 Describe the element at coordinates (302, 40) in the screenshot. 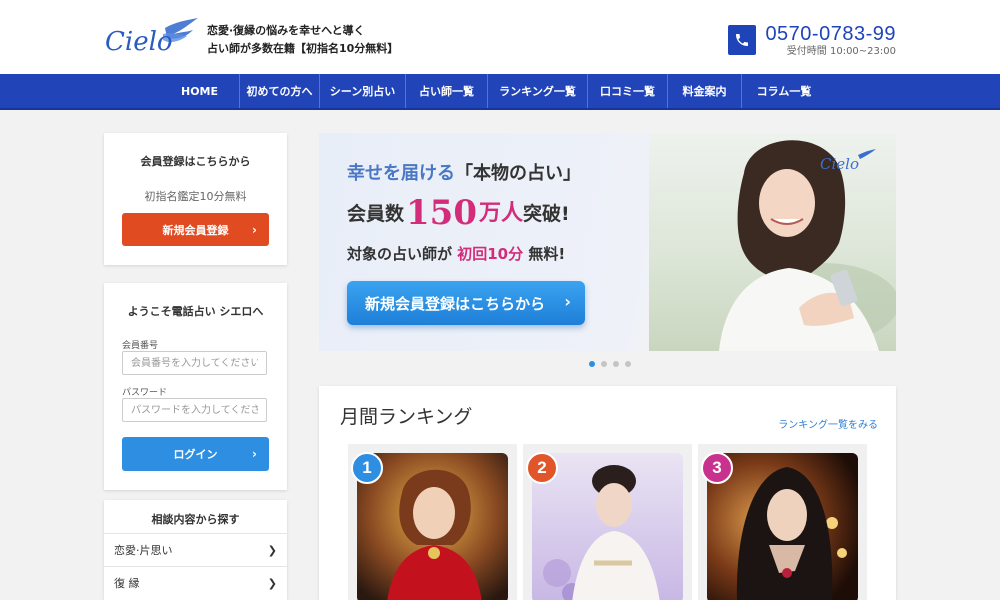

I see `site-tagline: 恋愛·復縁の悩みを幸せへと導く 占い師が多数在籍【初指名10分無料】` at that location.